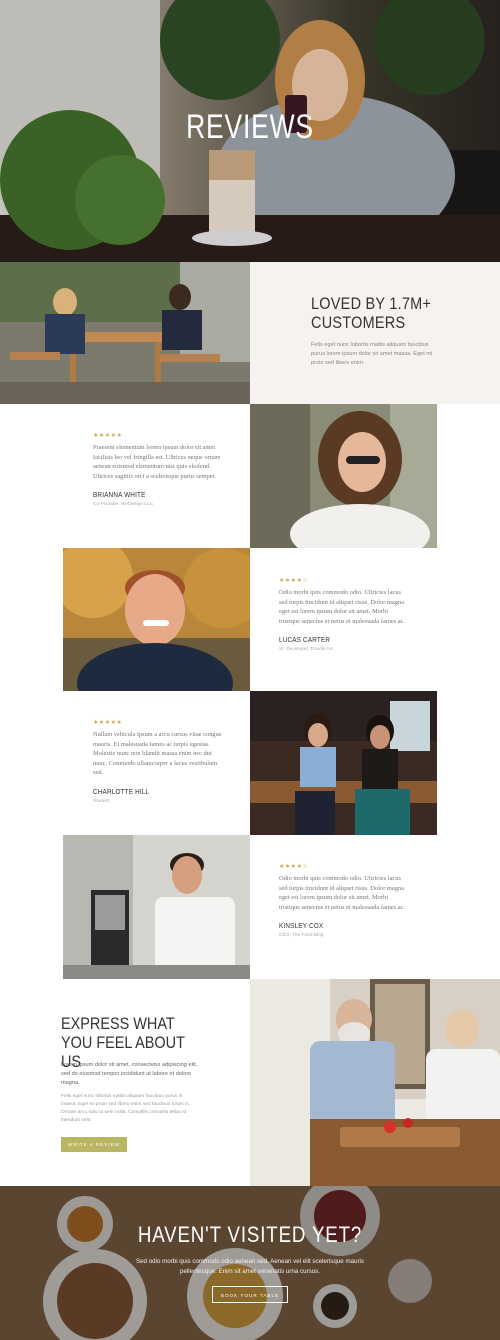  I want to click on reviewer-role: Co-Founder, WeDesign LLC, so click(123, 504).